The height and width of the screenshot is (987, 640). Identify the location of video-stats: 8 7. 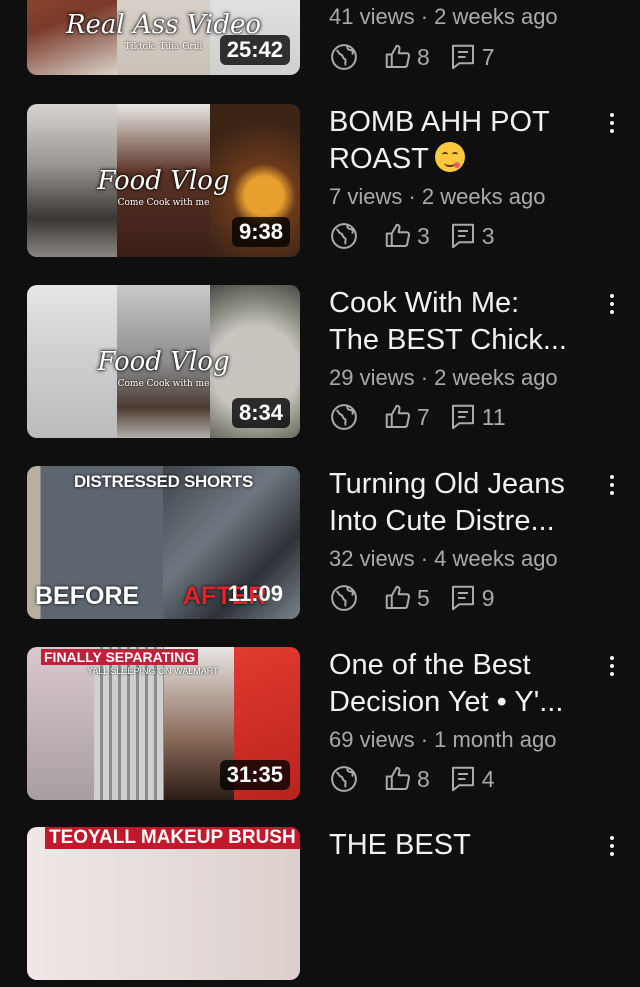
(421, 57).